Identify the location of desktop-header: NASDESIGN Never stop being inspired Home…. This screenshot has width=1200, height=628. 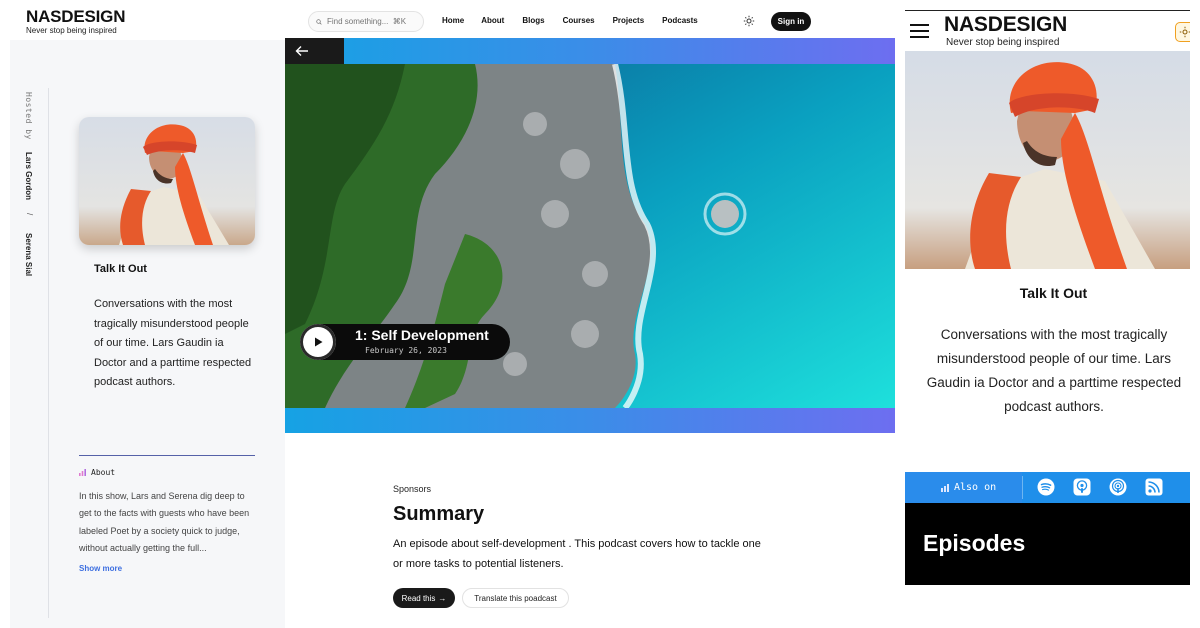
(450, 20).